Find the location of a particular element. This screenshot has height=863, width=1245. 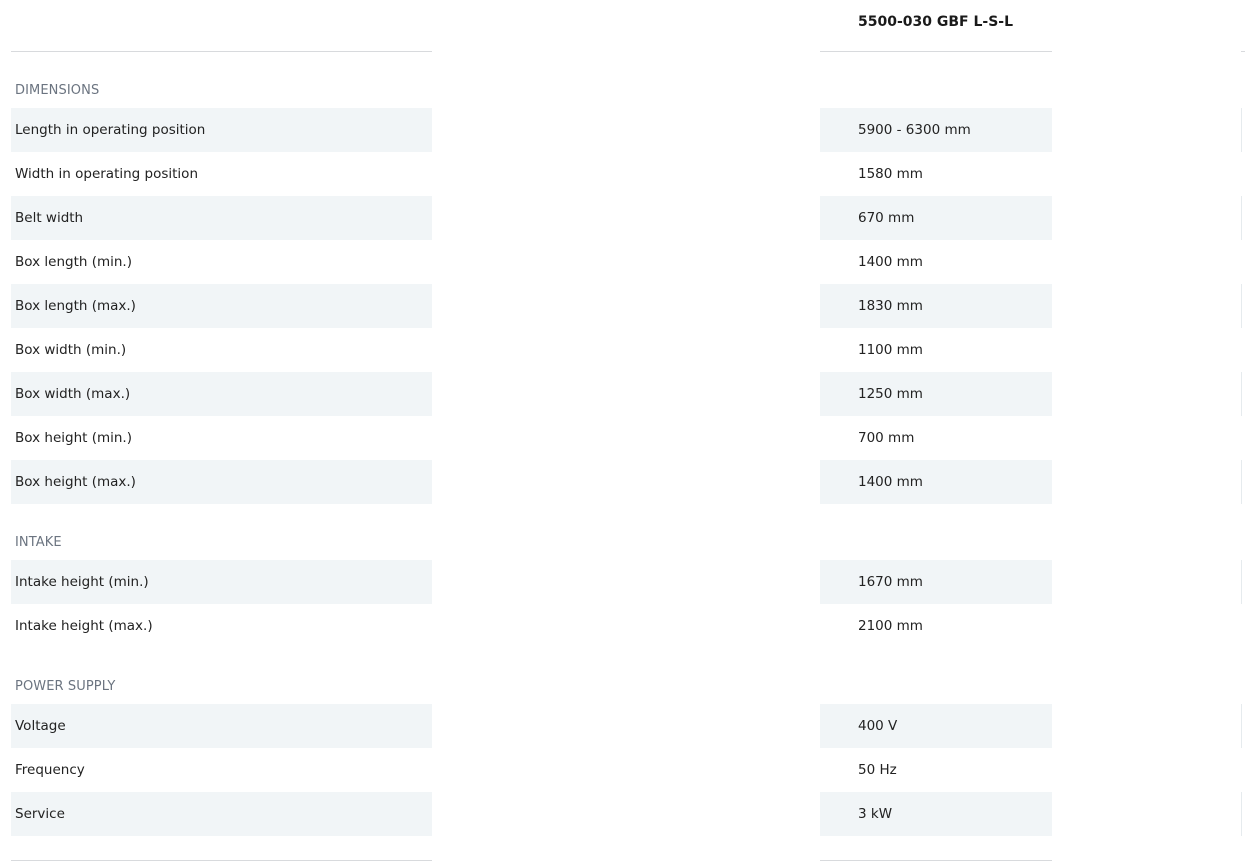

spec-row-value: 1250 mm is located at coordinates (936, 394).